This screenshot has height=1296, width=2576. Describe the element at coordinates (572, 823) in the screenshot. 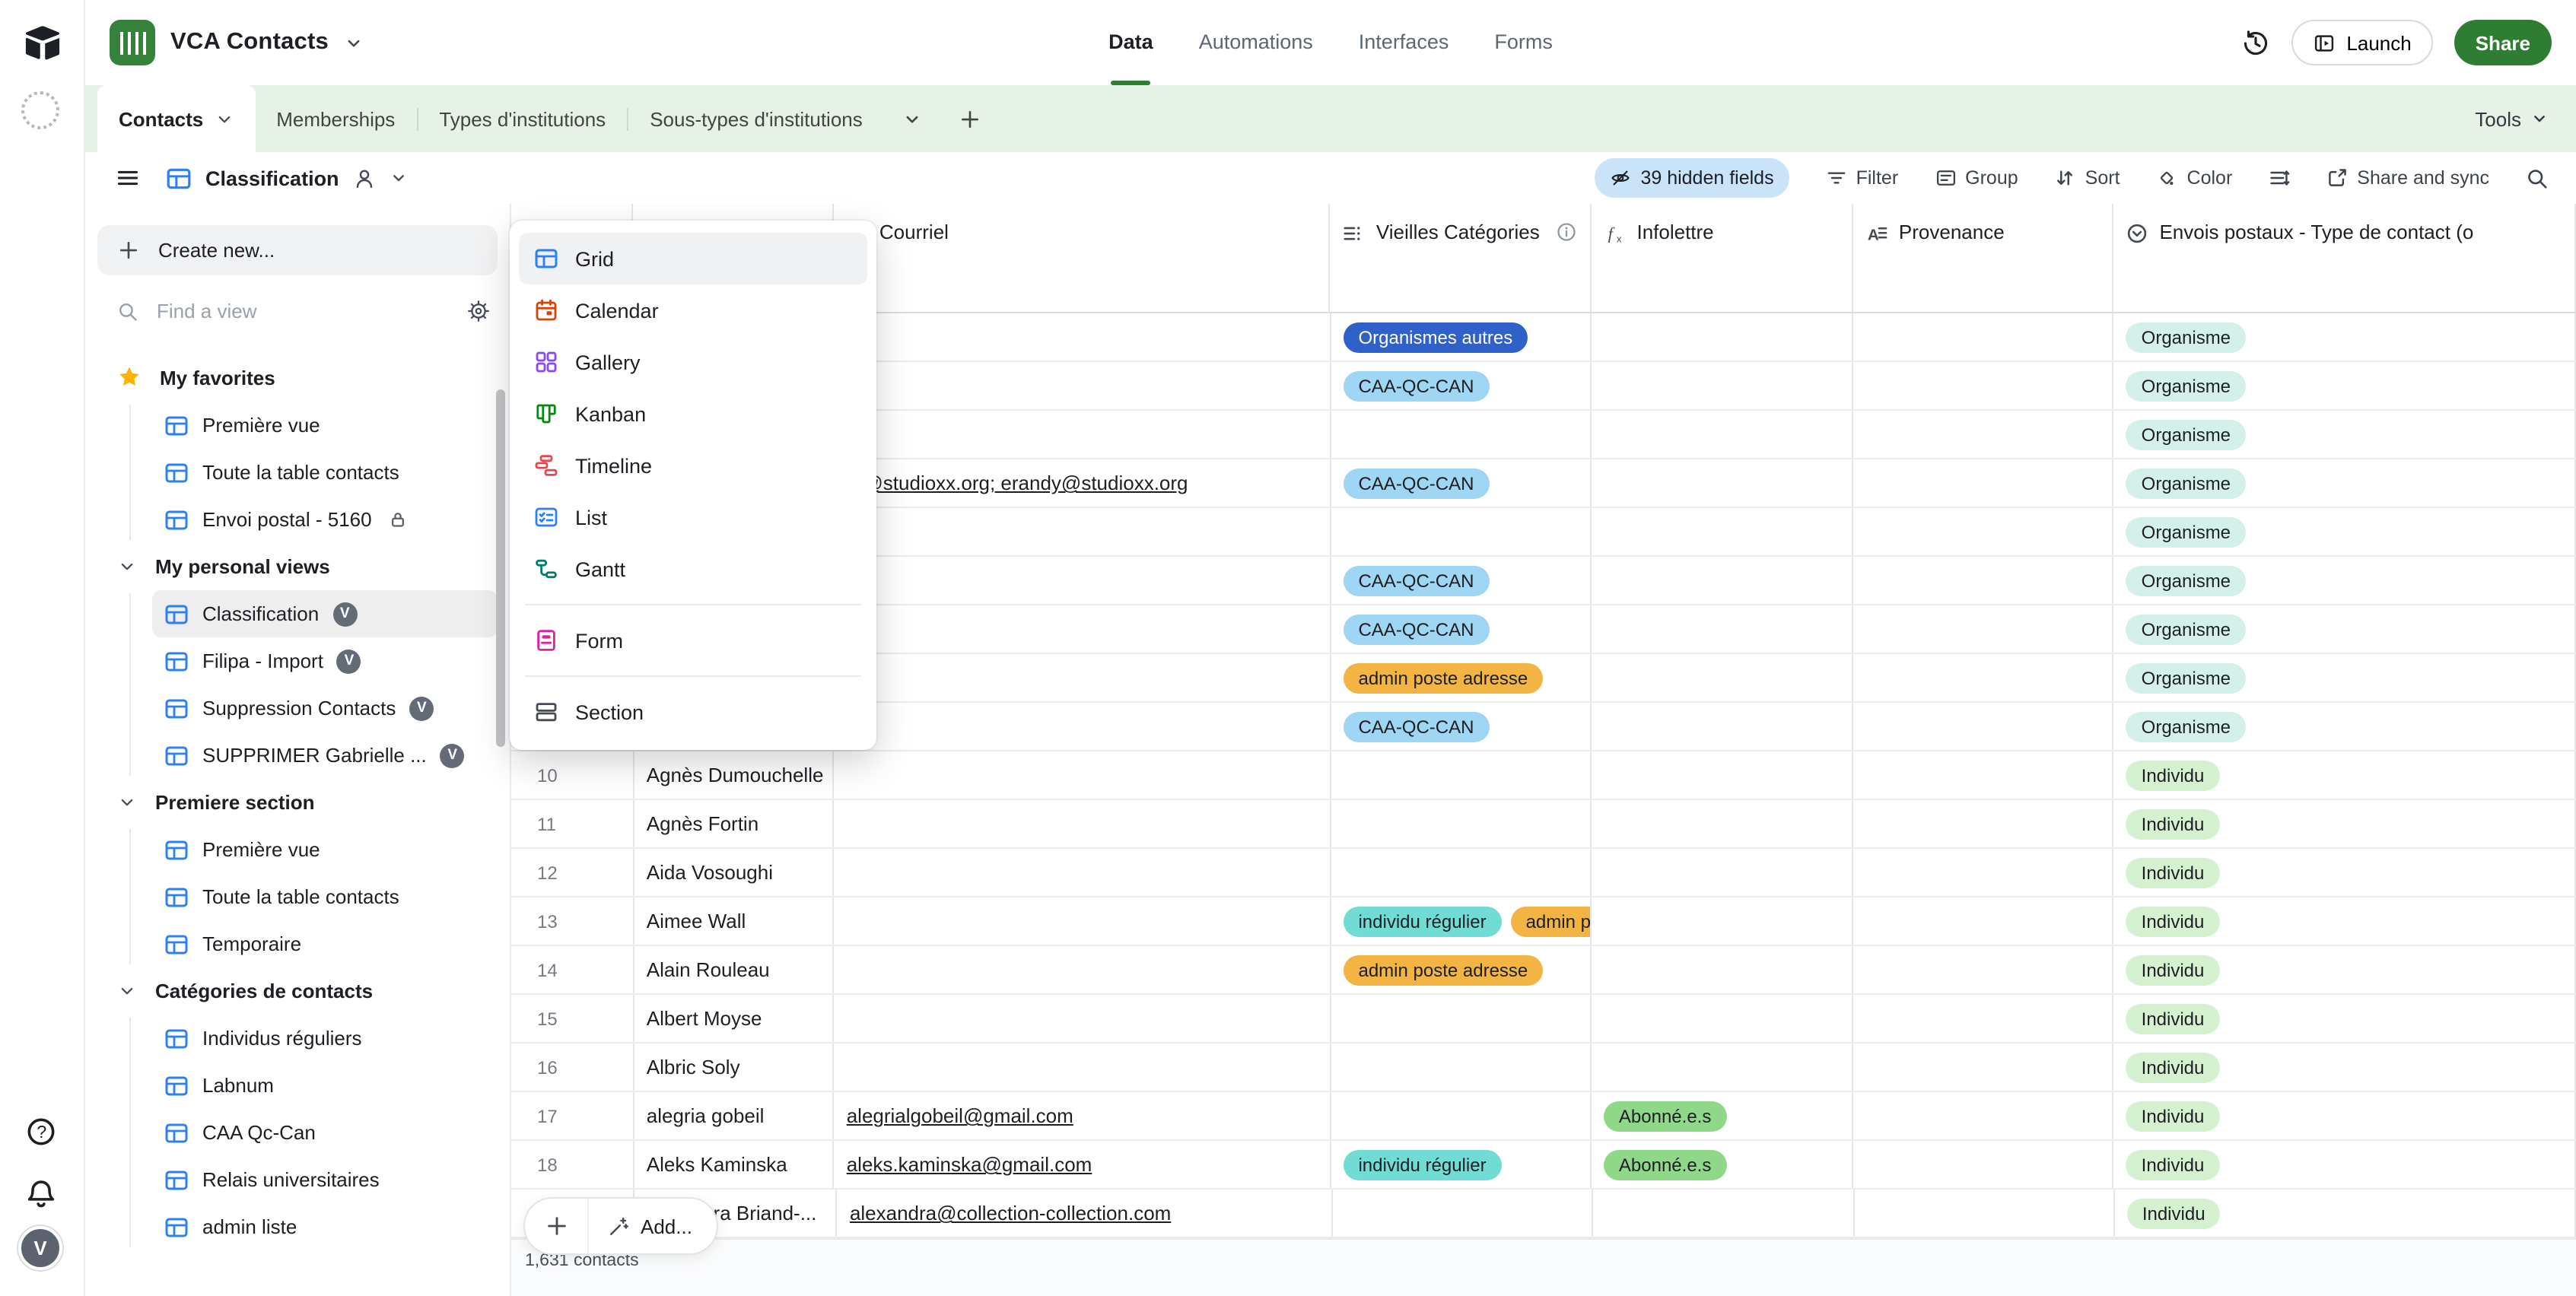

I see `cell-row-number: 11` at that location.